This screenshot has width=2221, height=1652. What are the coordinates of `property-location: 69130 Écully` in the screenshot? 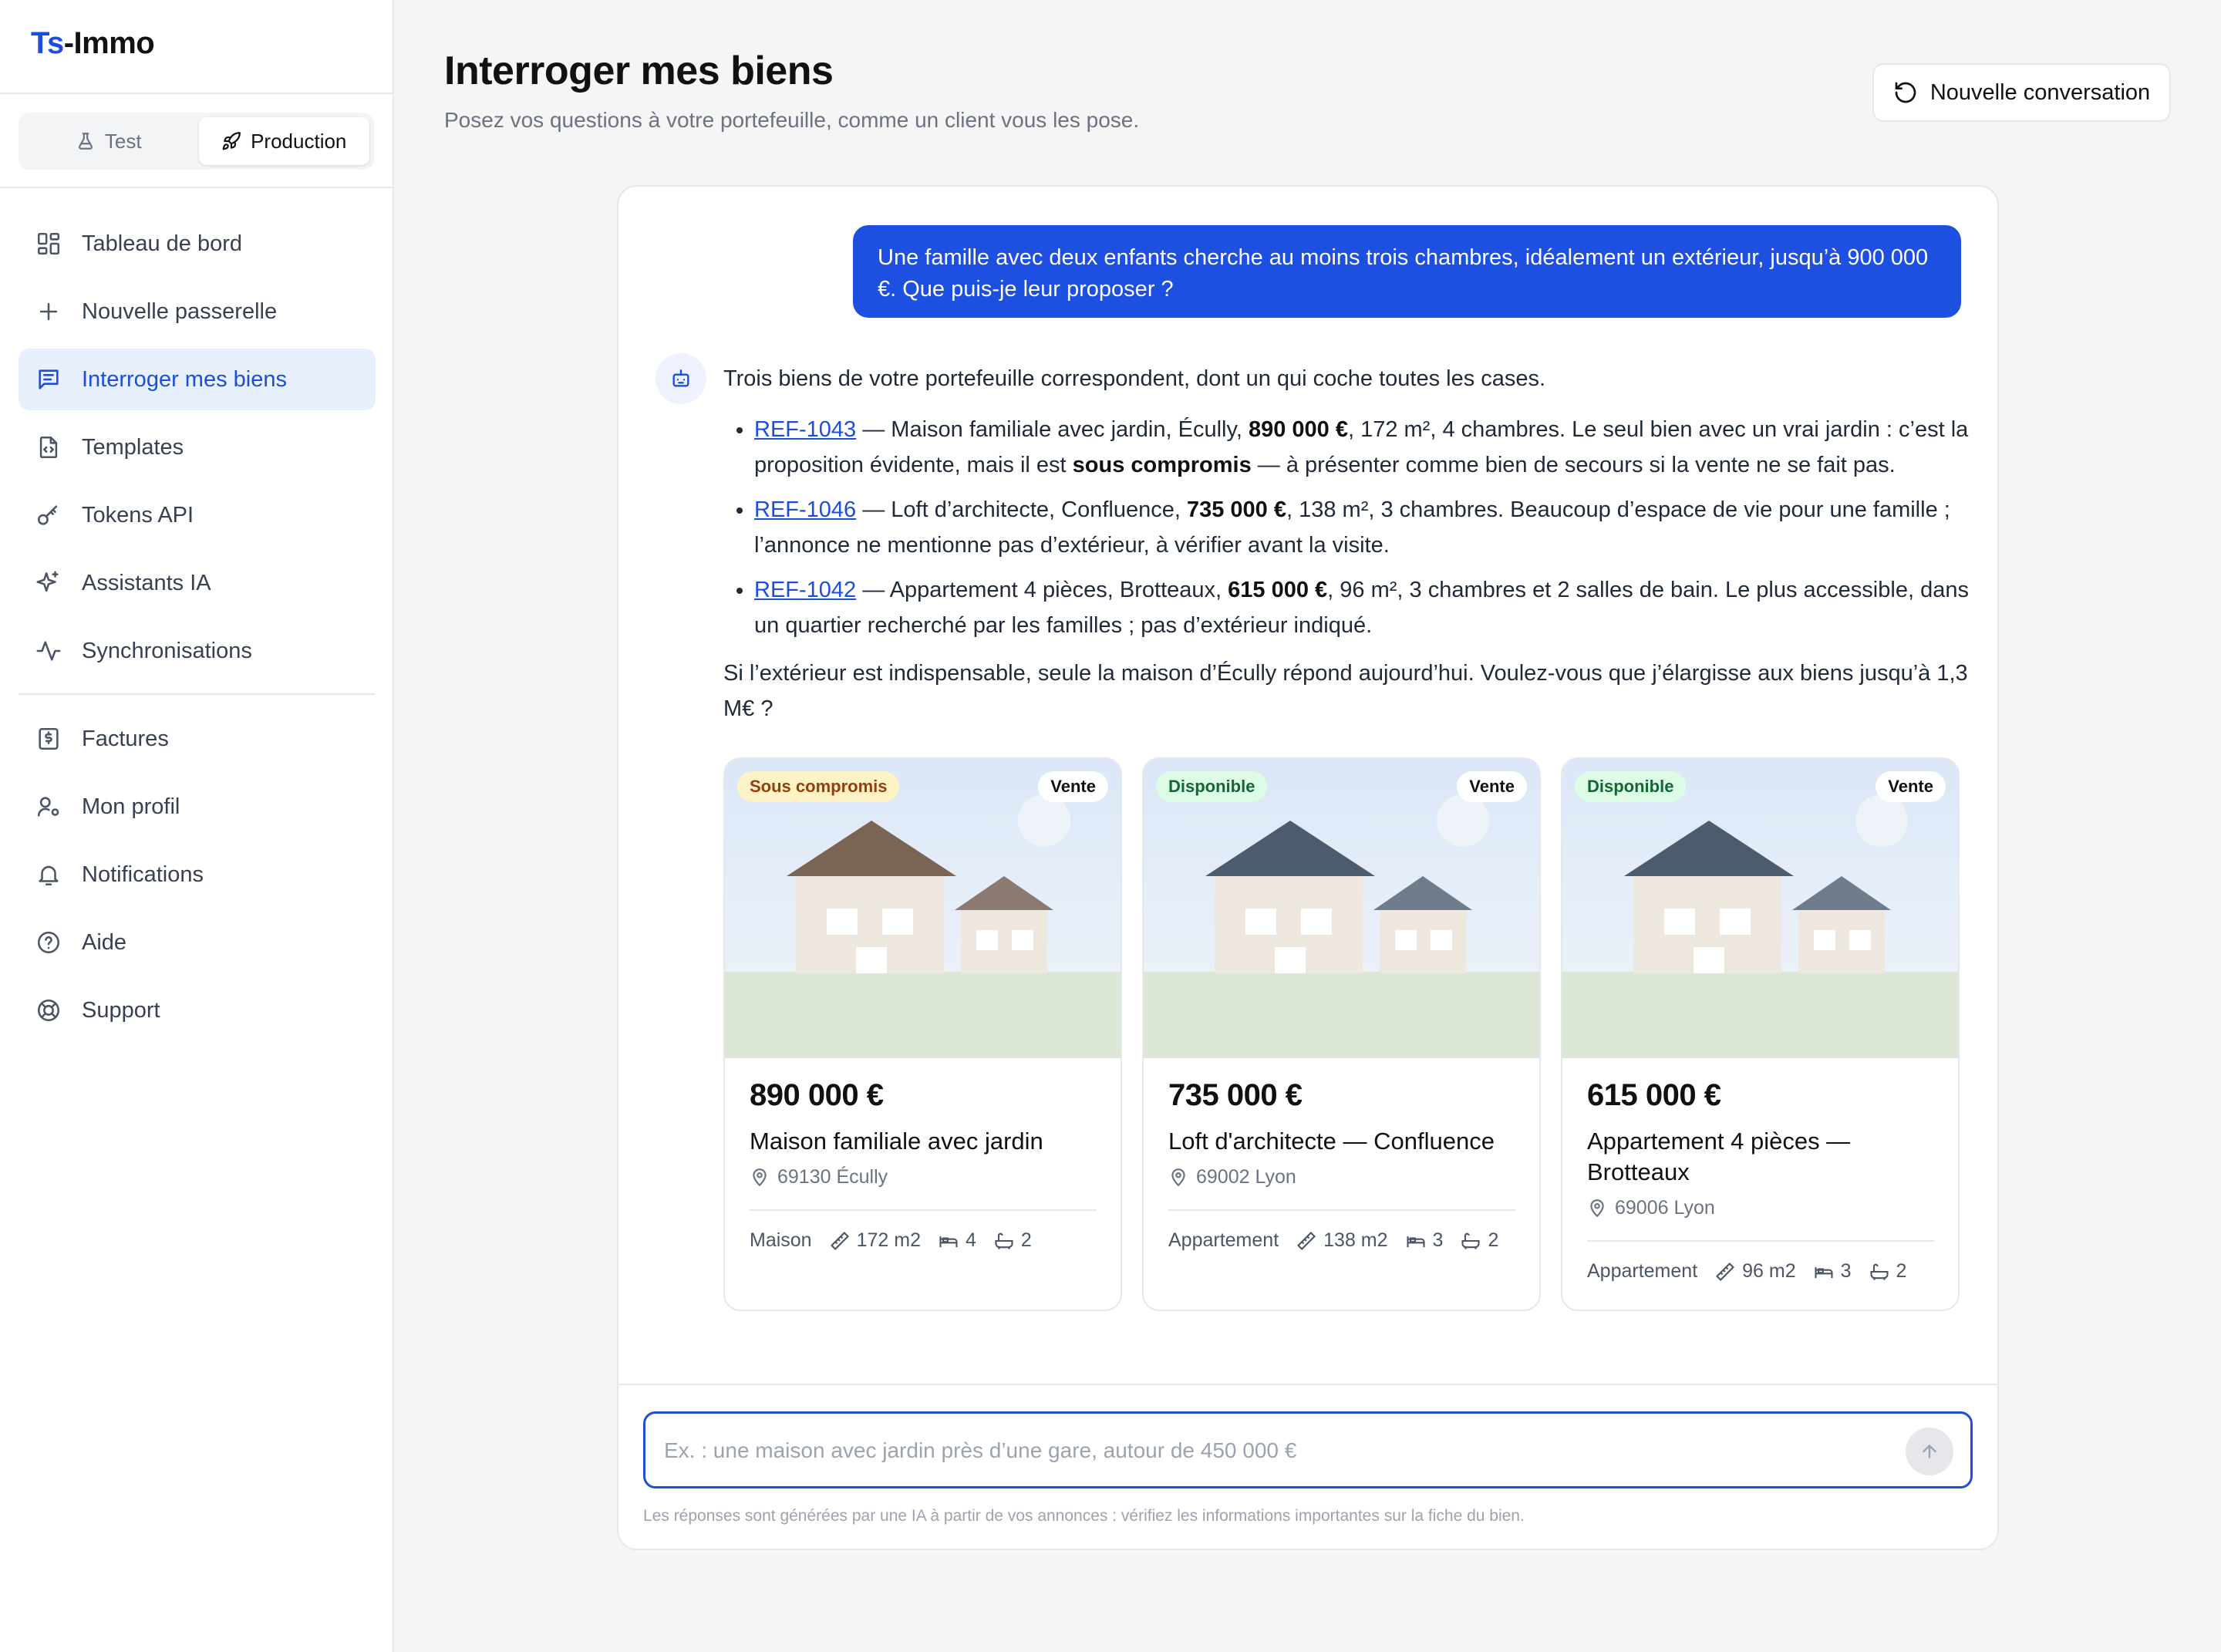 It's located at (819, 1177).